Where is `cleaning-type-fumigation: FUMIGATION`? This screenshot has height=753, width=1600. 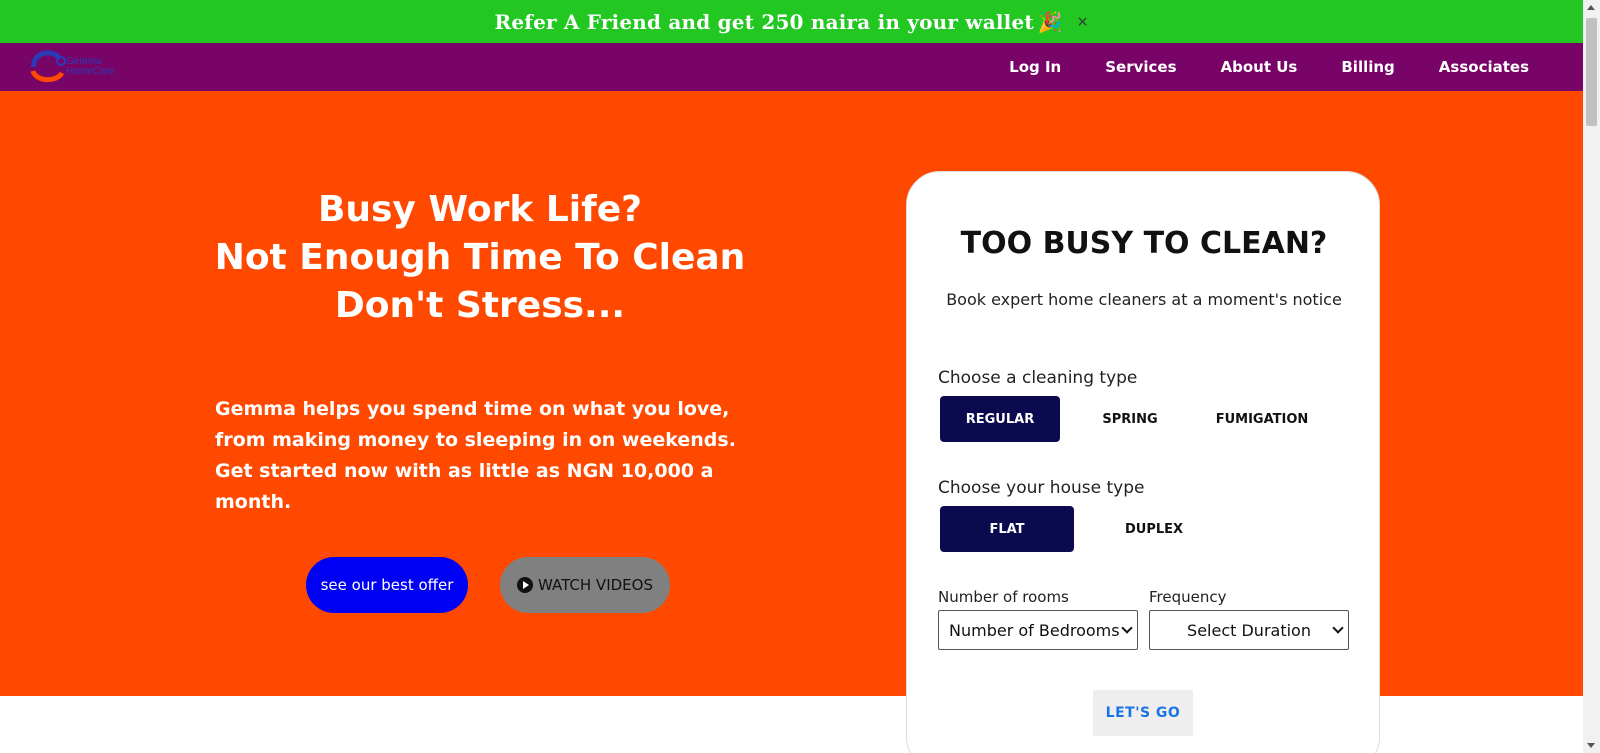 cleaning-type-fumigation: FUMIGATION is located at coordinates (1262, 419).